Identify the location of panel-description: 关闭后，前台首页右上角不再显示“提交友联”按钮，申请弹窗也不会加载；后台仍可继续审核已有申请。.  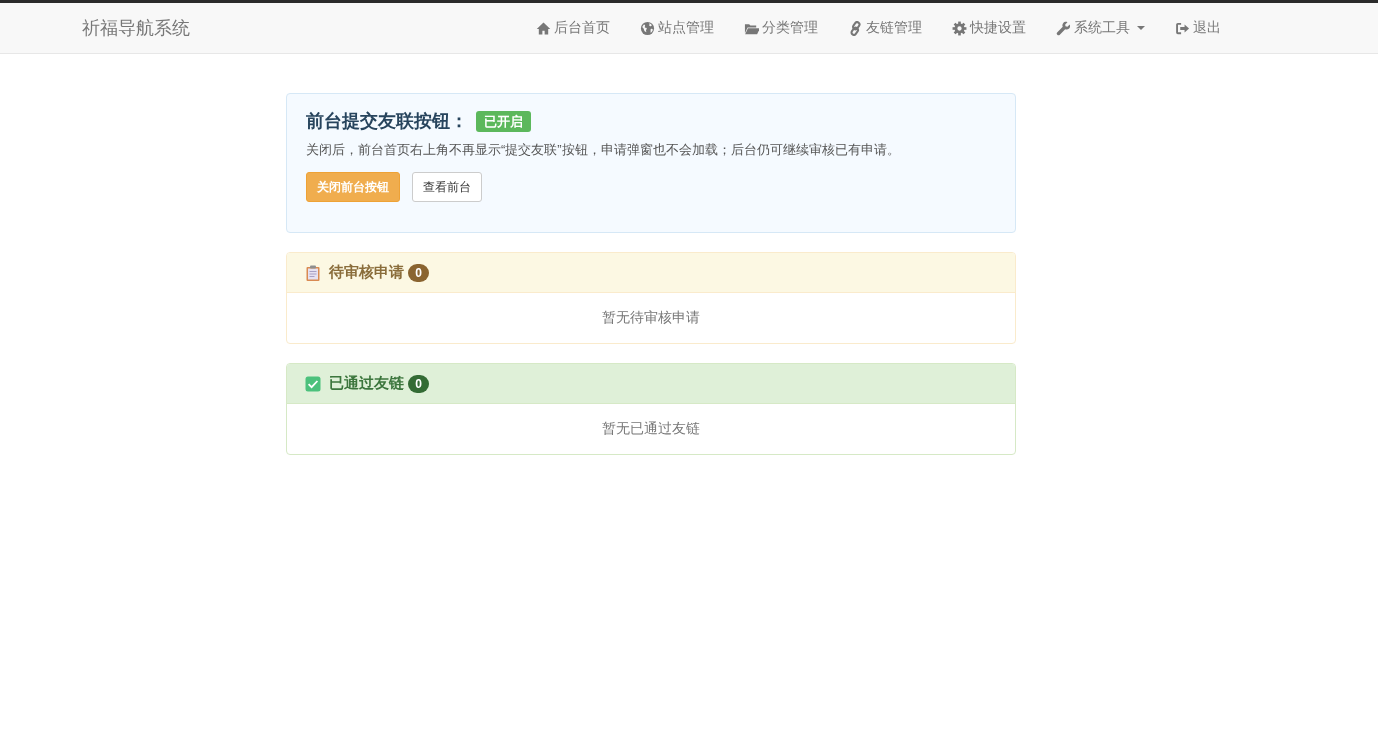
(603, 150).